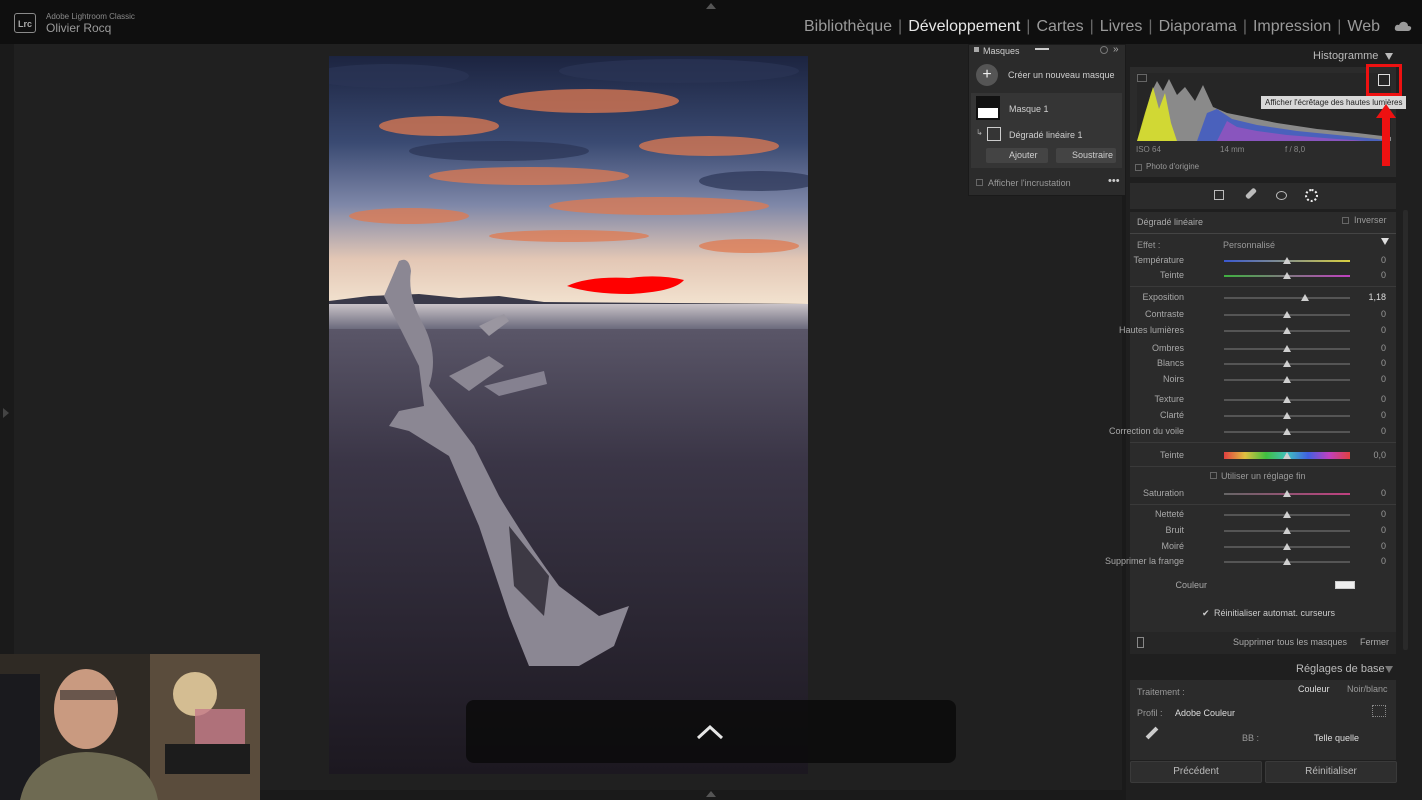 This screenshot has height=800, width=1422. Describe the element at coordinates (1314, 689) in the screenshot. I see `color-option: Couleur` at that location.